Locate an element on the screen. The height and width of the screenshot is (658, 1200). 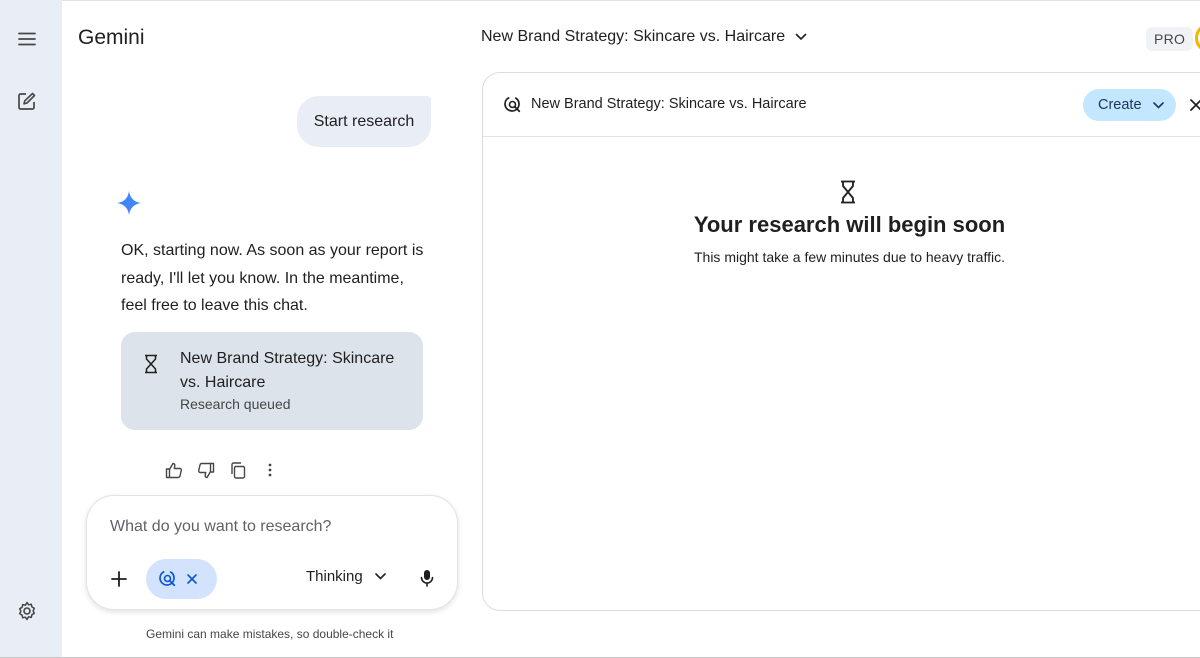
composer: Thinking is located at coordinates (272, 552).